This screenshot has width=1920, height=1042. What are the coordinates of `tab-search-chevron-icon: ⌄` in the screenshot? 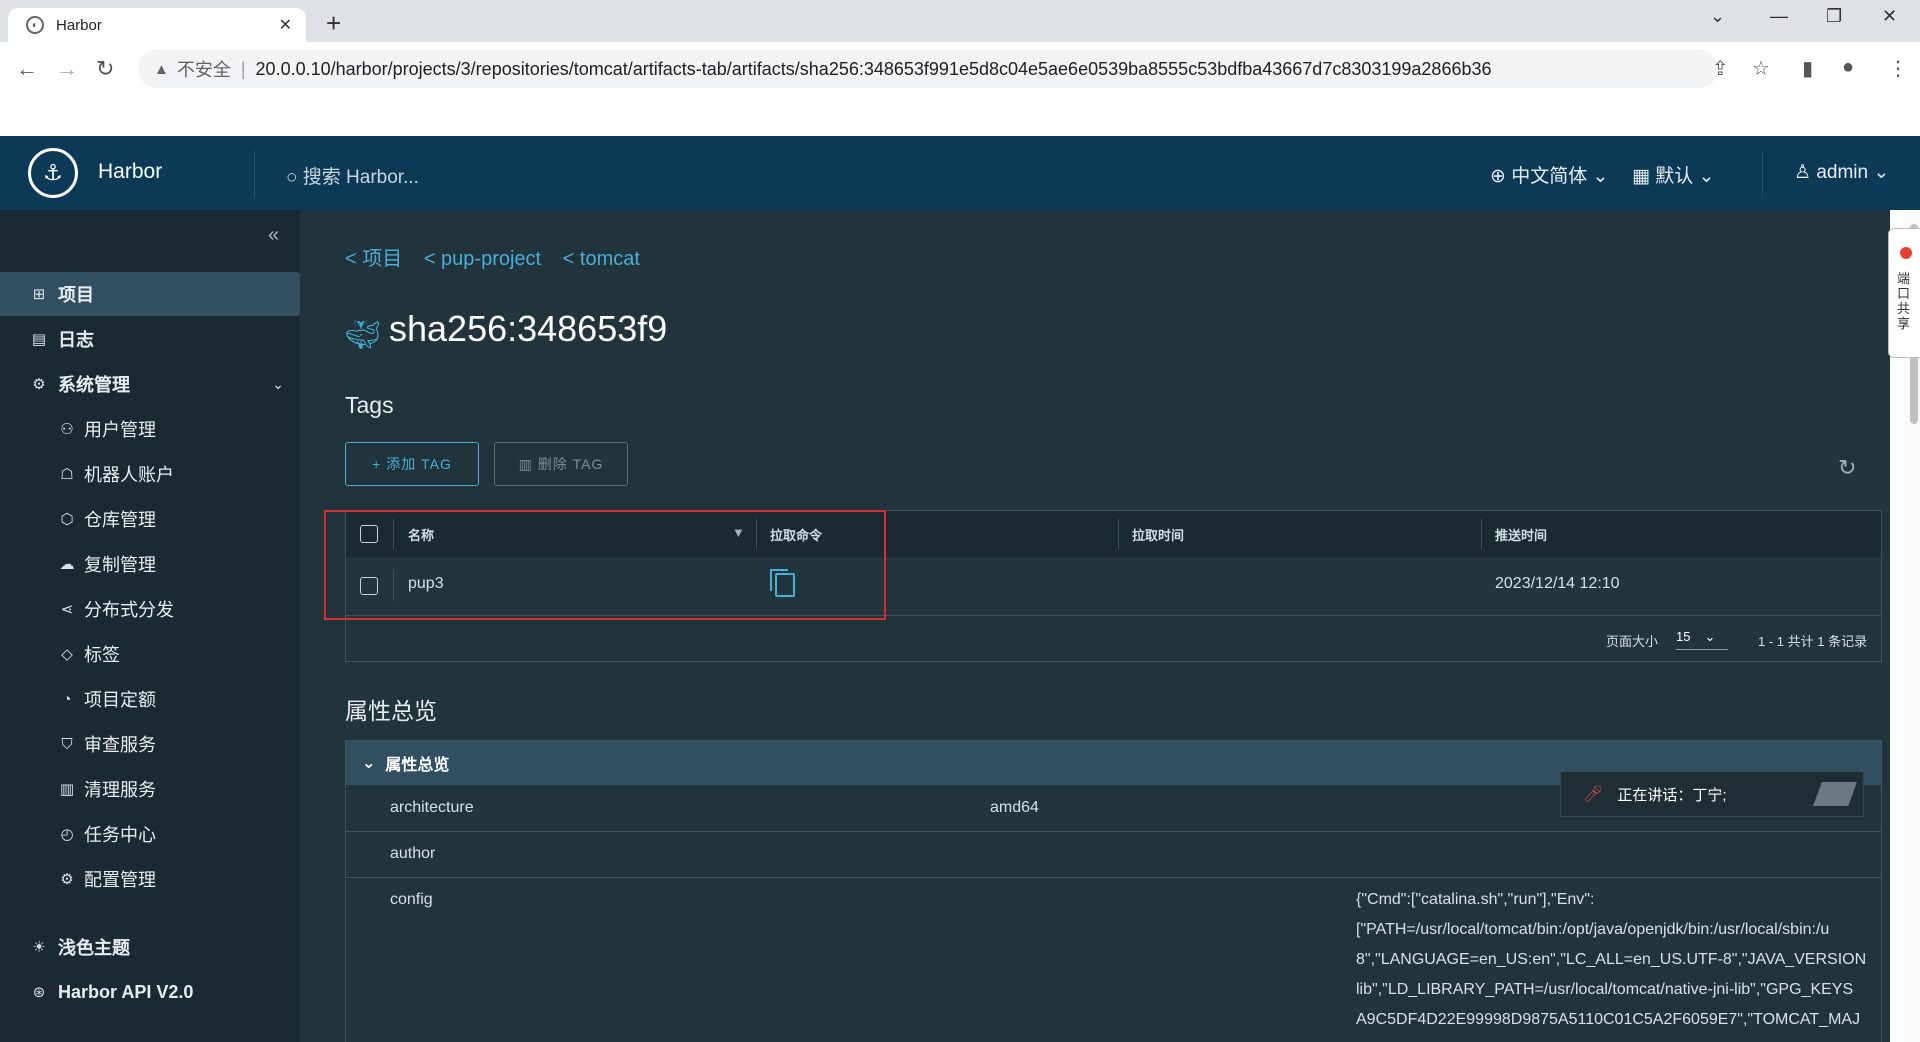 It's located at (1717, 16).